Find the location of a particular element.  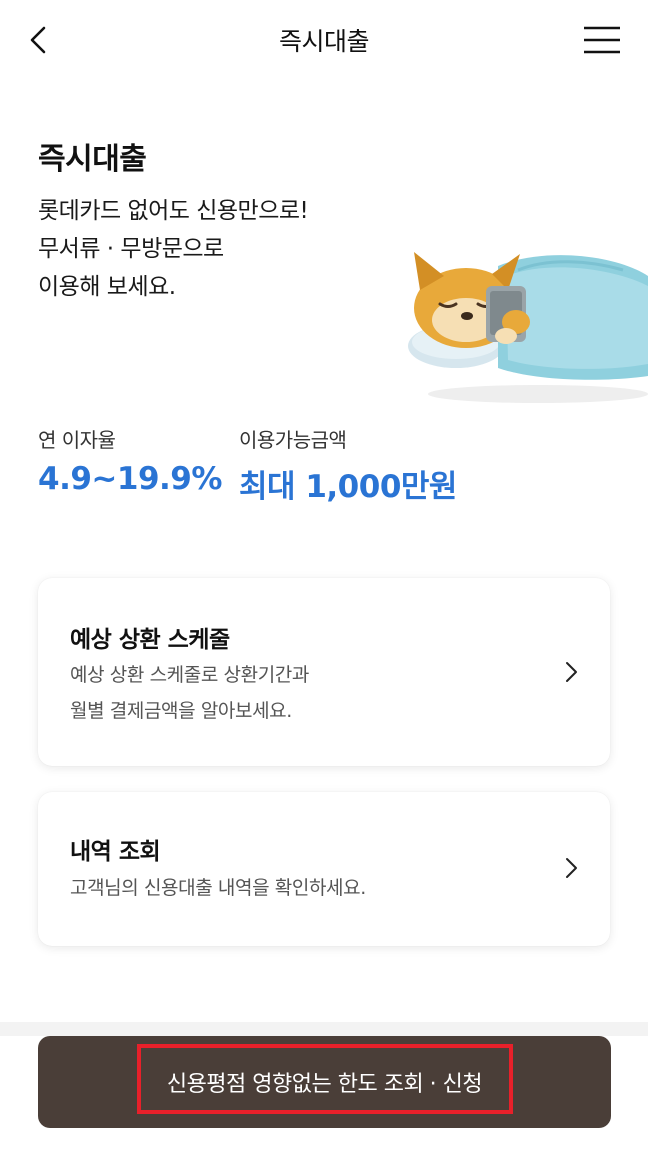

cta-label: 신용평점 영향없는 한도 조회 · 신청 is located at coordinates (324, 1084).